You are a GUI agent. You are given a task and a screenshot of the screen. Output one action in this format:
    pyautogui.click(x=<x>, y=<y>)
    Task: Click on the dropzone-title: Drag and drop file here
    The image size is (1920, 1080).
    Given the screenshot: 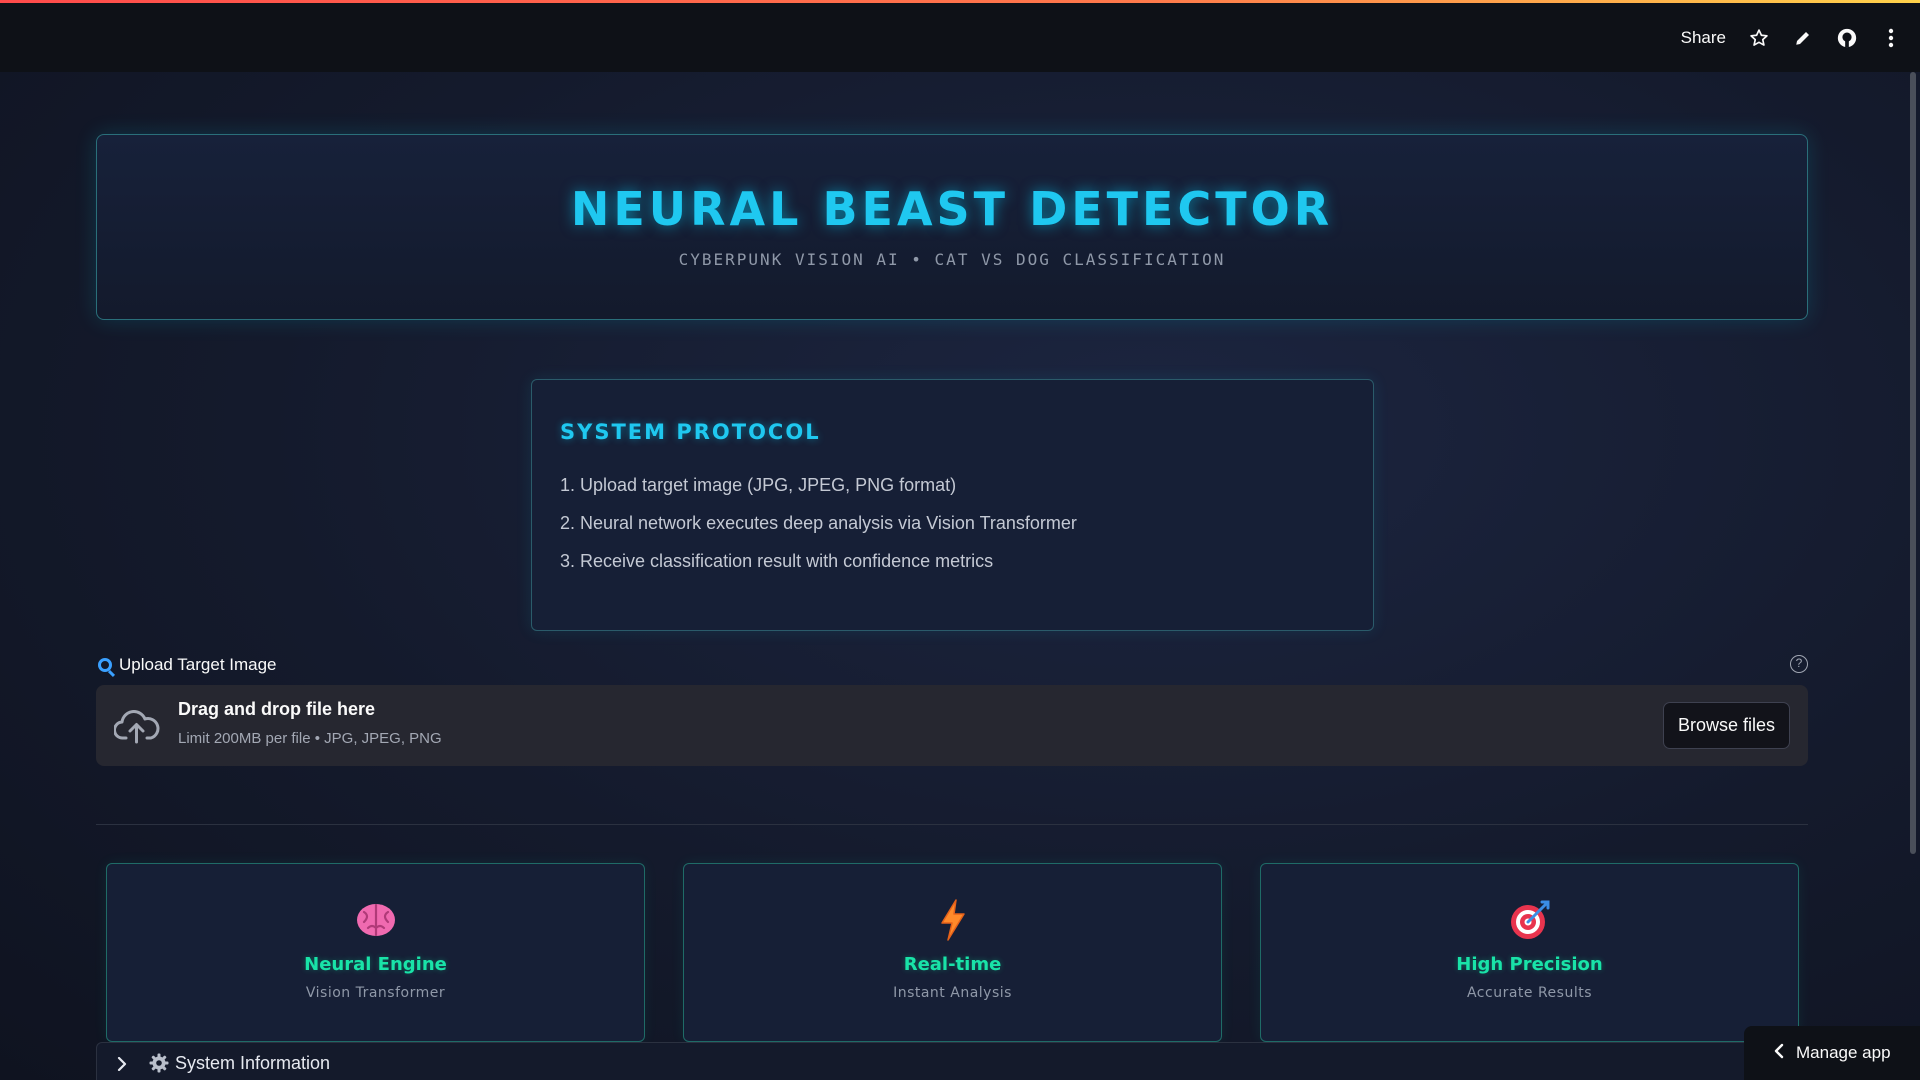 What is the action you would take?
    pyautogui.click(x=277, y=709)
    